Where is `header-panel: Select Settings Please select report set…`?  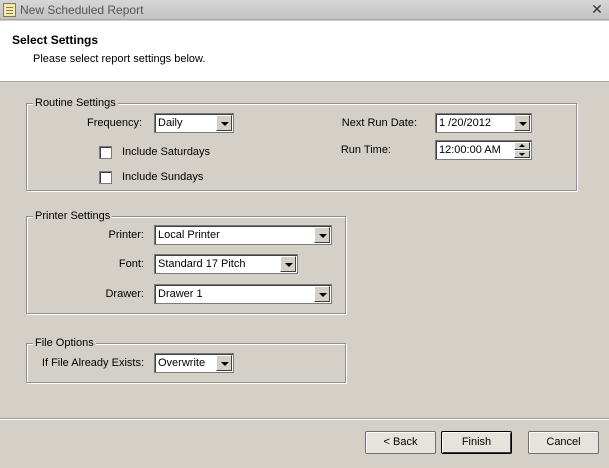
header-panel: Select Settings Please select report set… is located at coordinates (304, 51).